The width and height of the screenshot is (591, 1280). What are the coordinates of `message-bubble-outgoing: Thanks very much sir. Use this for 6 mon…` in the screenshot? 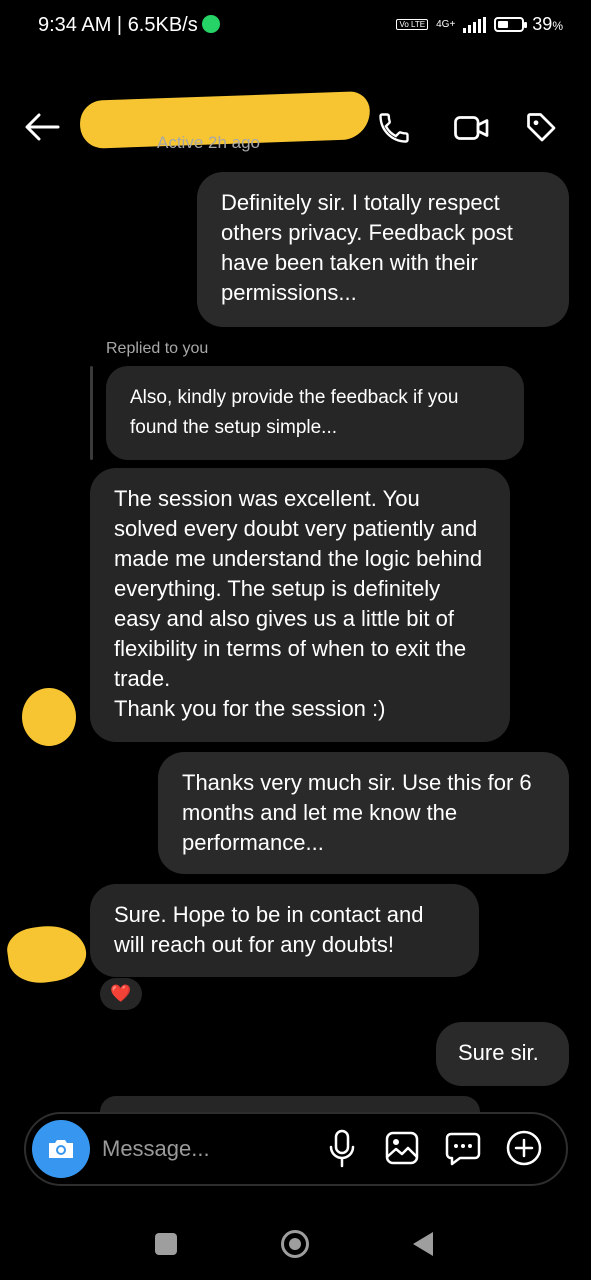 It's located at (363, 813).